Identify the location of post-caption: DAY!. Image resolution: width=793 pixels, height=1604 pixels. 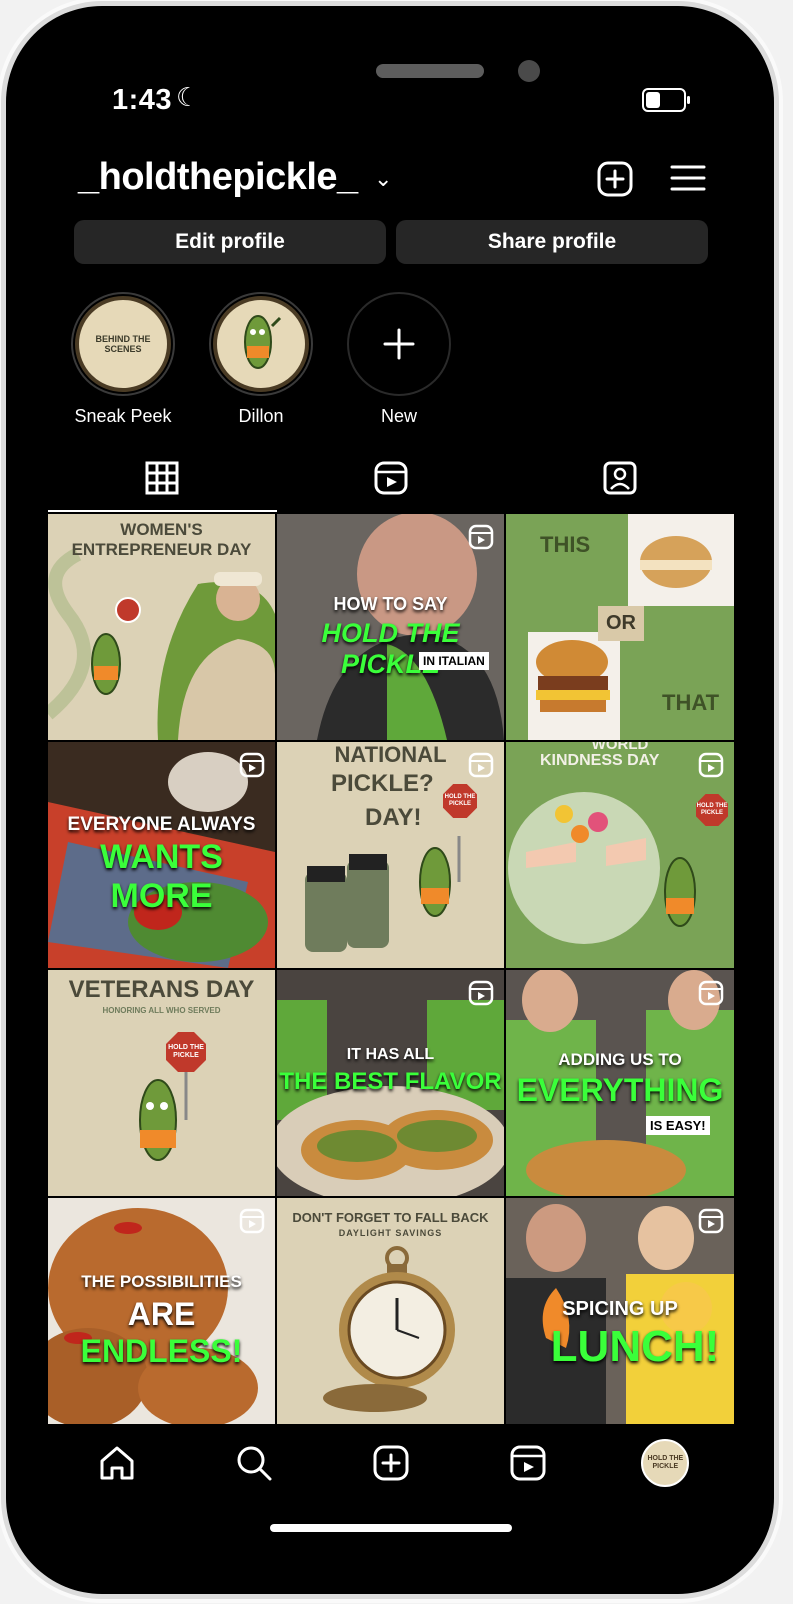
(393, 817).